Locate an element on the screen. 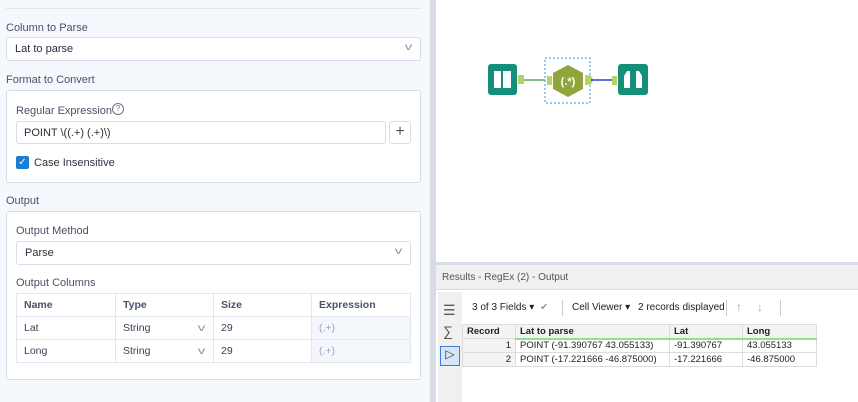 The image size is (858, 402). records-count: 2 records displayed is located at coordinates (681, 307).